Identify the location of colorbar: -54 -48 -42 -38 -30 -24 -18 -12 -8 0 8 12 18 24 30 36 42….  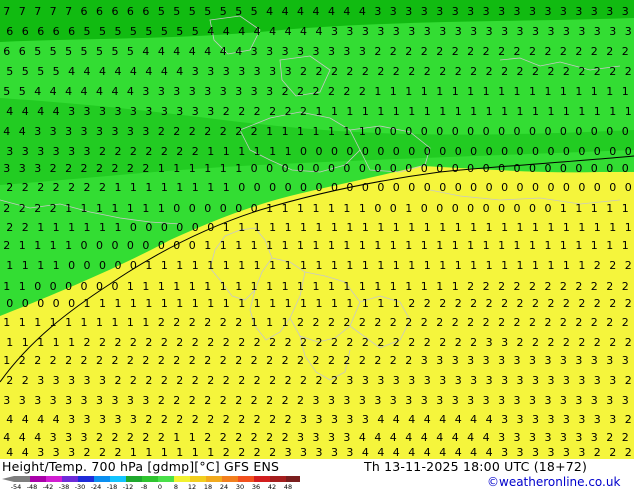
(151, 483).